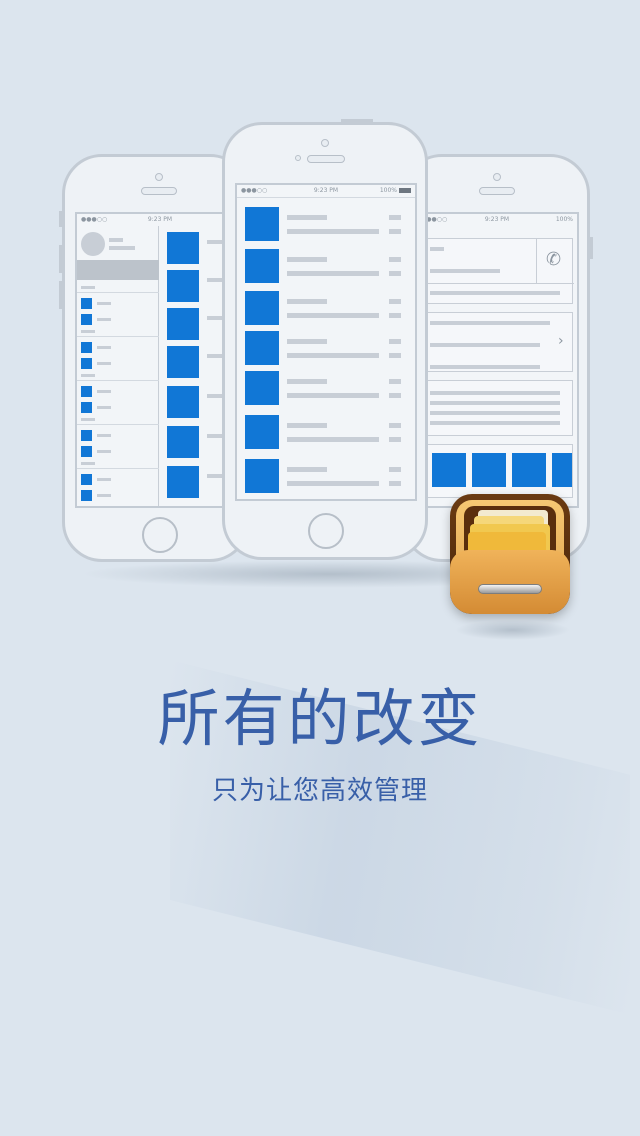 The image size is (640, 1136). Describe the element at coordinates (510, 554) in the screenshot. I see `folder-drawer-icon` at that location.